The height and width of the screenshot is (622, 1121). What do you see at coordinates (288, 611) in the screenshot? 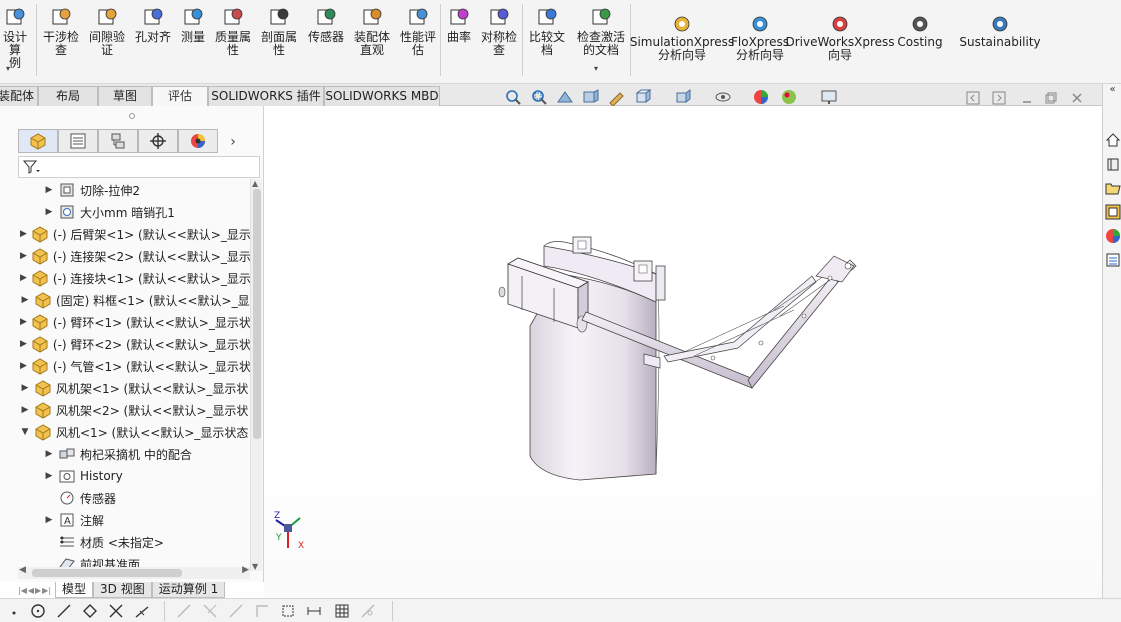
I see `rectangle-icon` at bounding box center [288, 611].